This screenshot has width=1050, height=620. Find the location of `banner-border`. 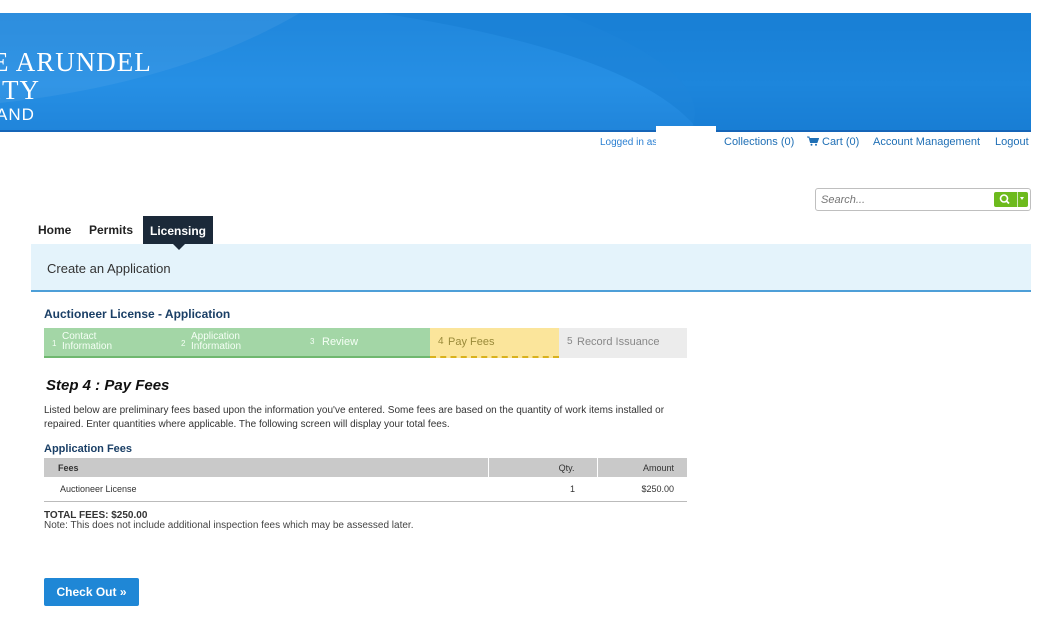

banner-border is located at coordinates (515, 131).